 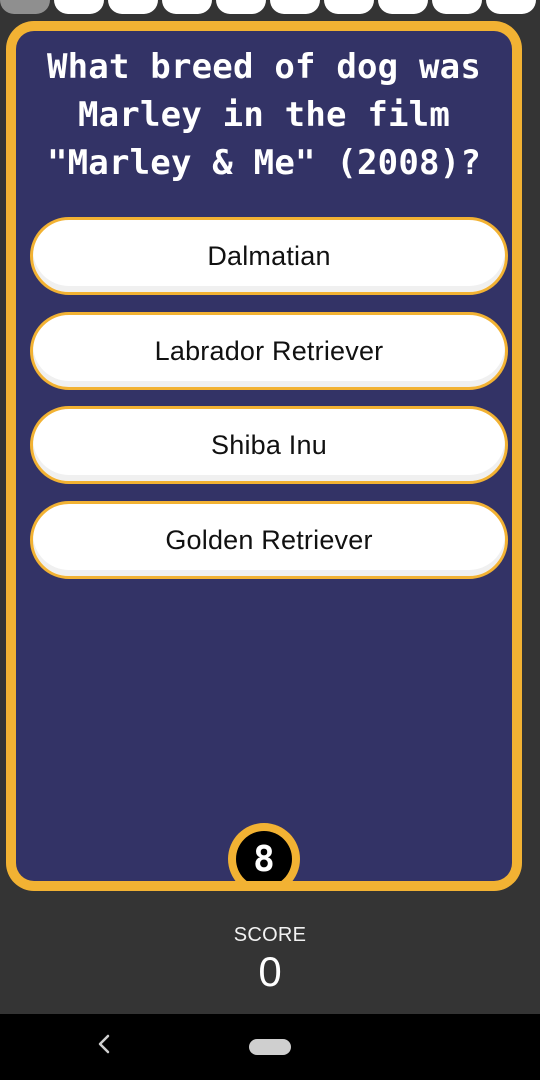 I want to click on question-progress-bar, so click(x=270, y=8).